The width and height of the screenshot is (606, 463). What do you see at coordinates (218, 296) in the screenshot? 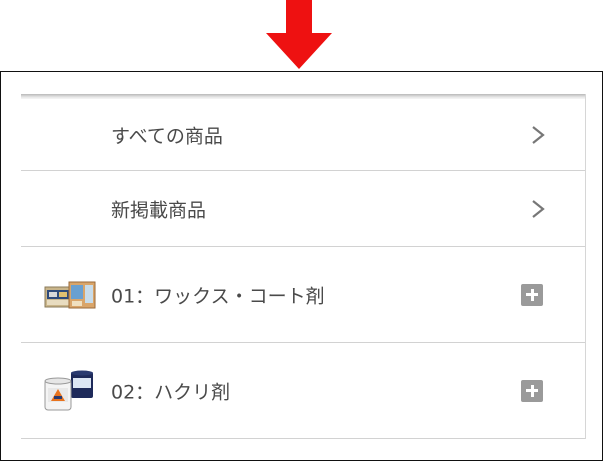
I see `menu-item-label: 01：ワックス・コート剤` at bounding box center [218, 296].